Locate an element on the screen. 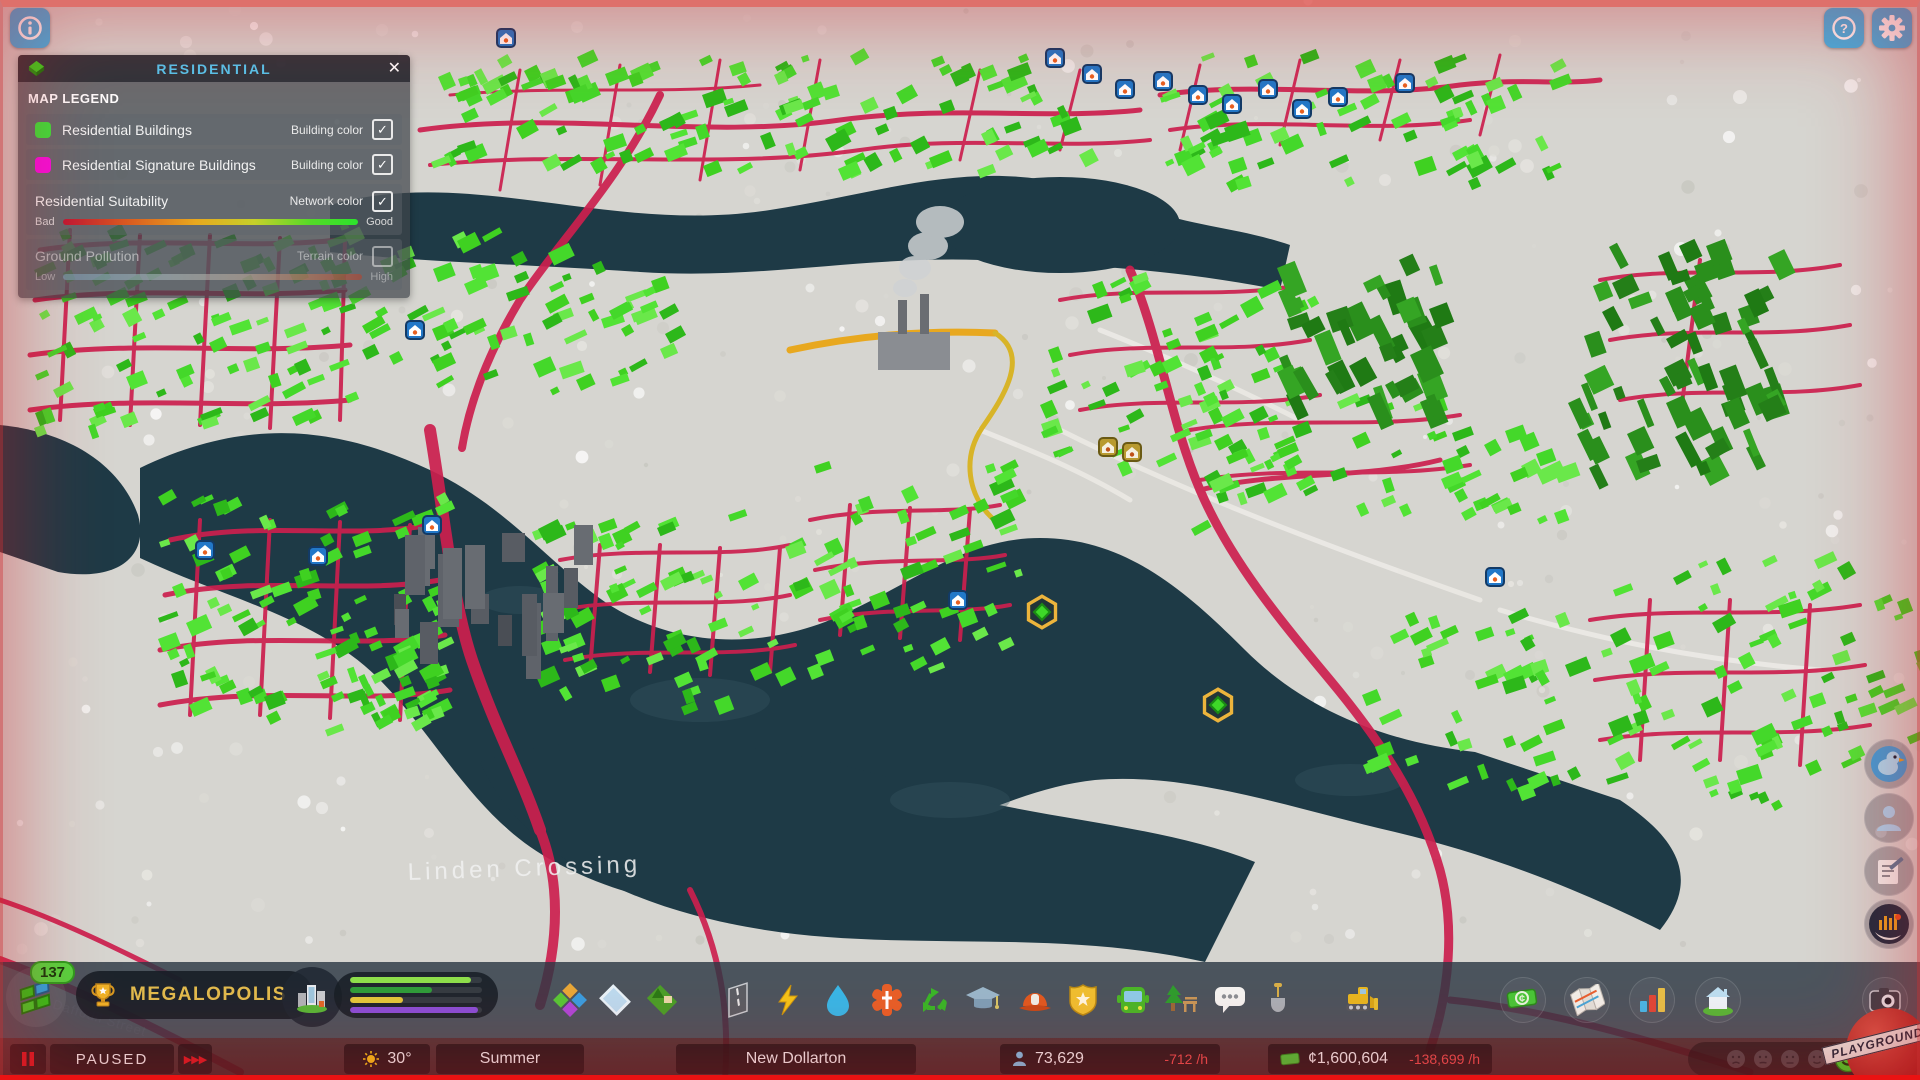  tool-statistics-button is located at coordinates (1652, 1000).